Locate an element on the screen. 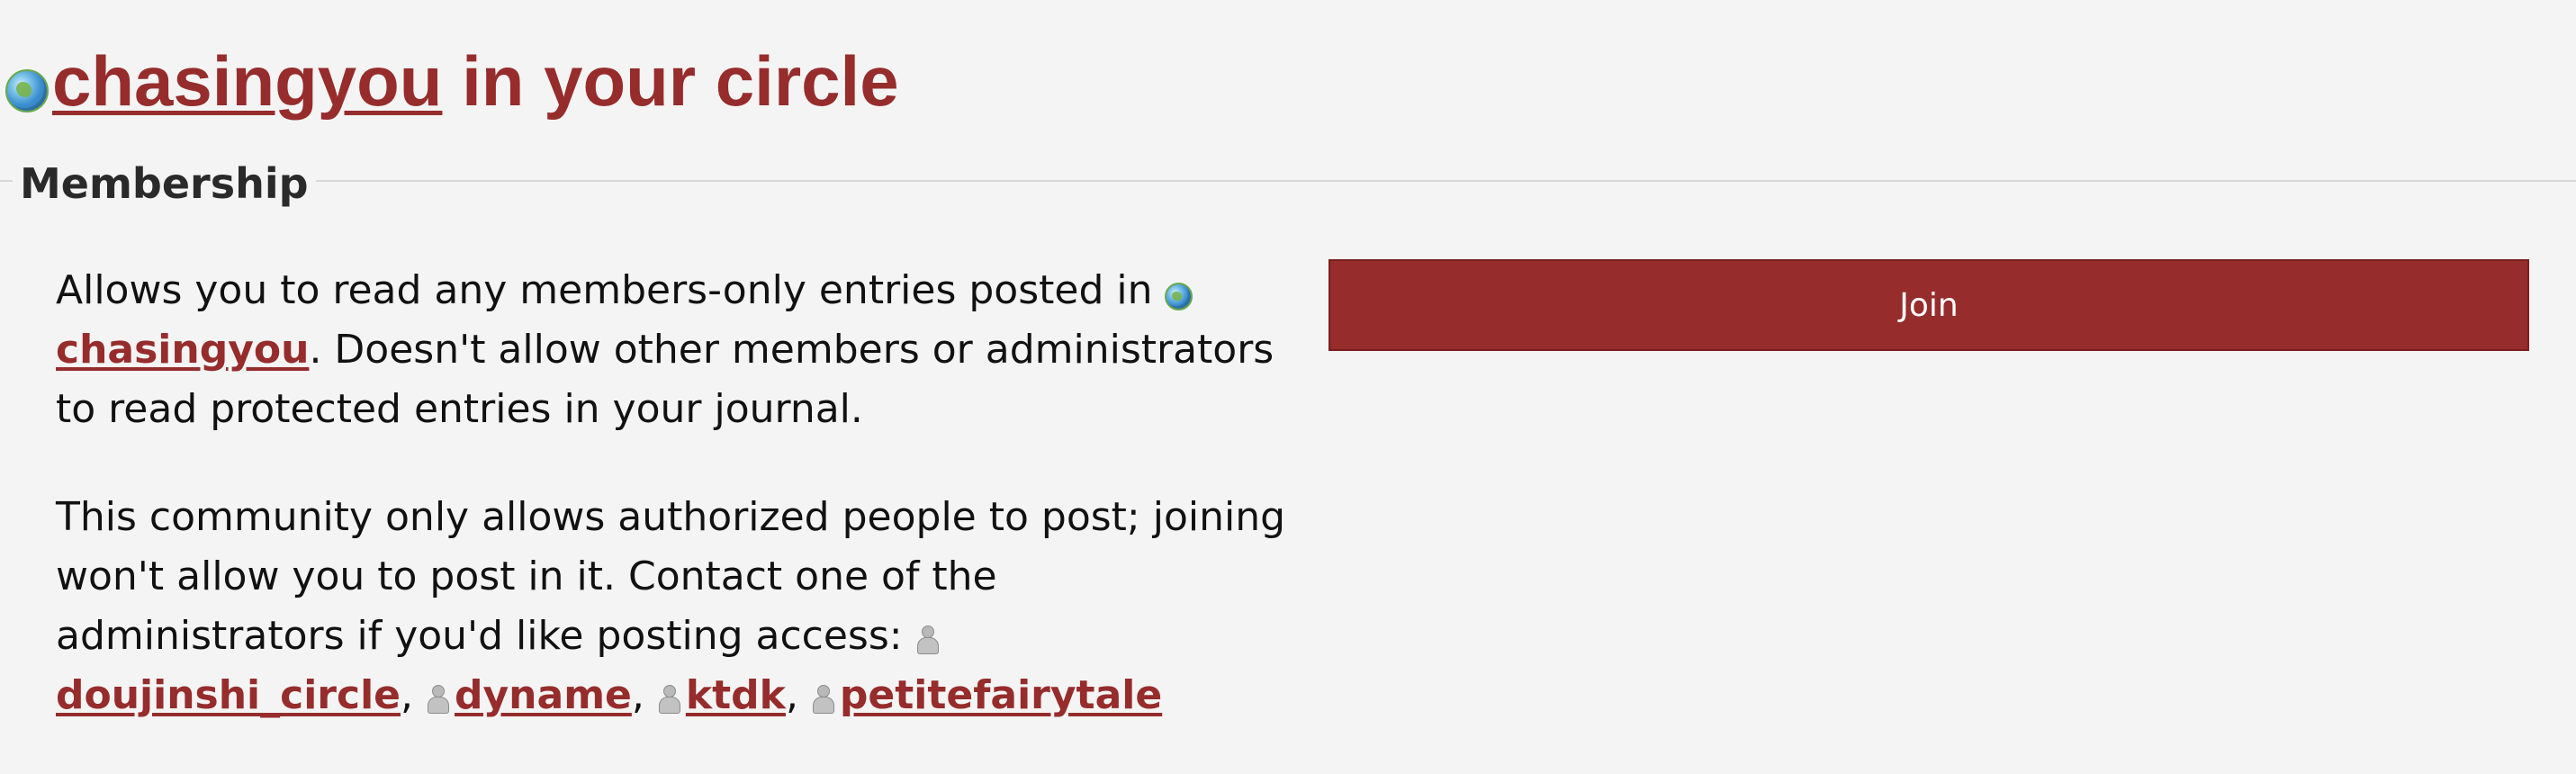 The image size is (2576, 774). page-title: chasingyou in your circle is located at coordinates (452, 81).